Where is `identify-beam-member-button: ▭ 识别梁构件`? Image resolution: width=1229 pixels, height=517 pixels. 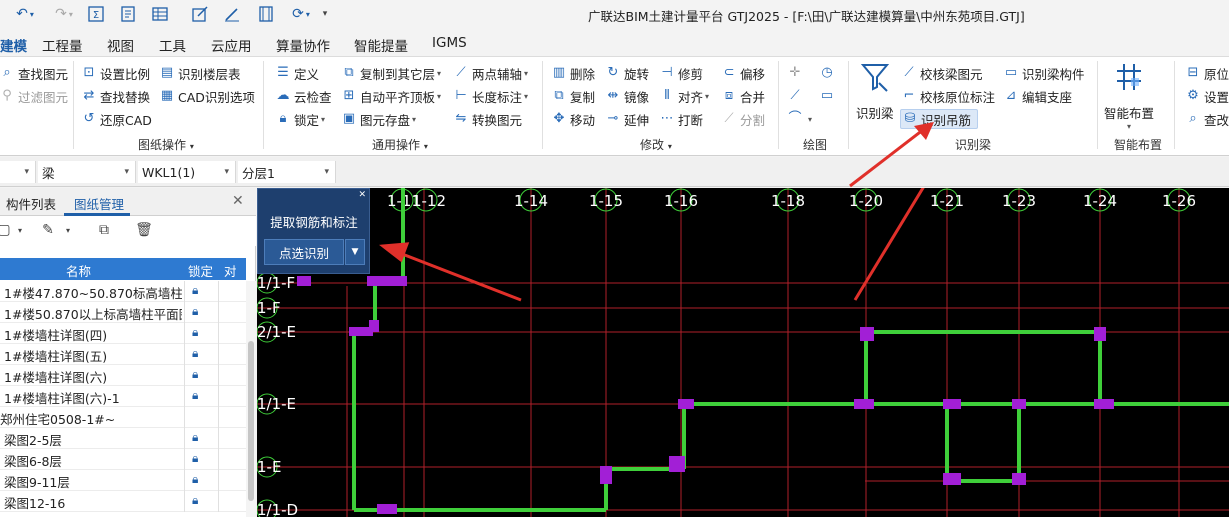 identify-beam-member-button: ▭ 识别梁构件 is located at coordinates (1044, 73).